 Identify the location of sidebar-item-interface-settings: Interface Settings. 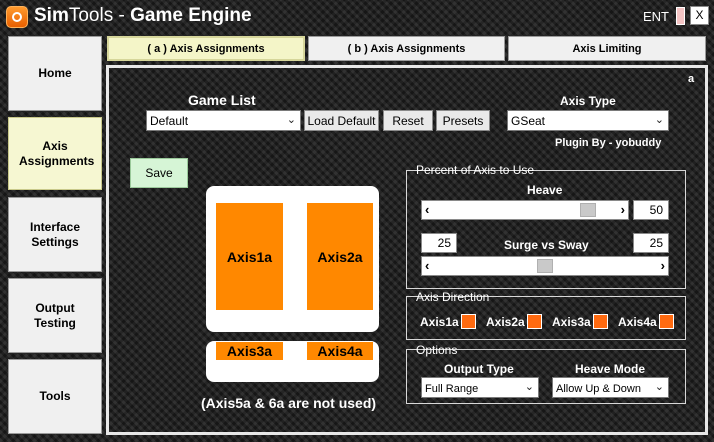
(55, 234).